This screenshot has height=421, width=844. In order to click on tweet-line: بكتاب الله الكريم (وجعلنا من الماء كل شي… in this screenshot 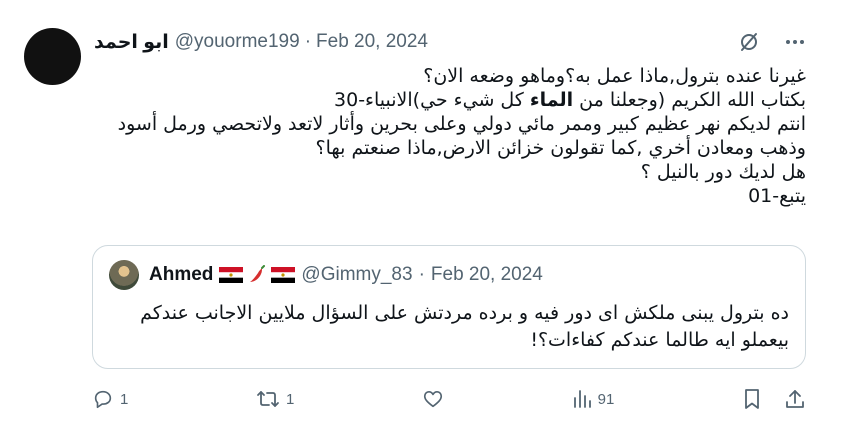, I will do `click(570, 100)`.